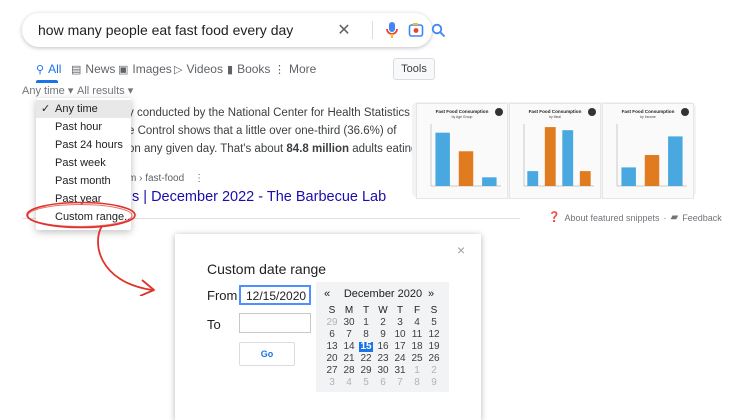 The height and width of the screenshot is (420, 740). I want to click on from-date-input: 12/15/2020, so click(275, 295).